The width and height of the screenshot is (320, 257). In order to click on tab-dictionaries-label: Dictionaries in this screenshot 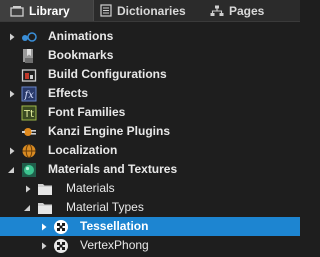, I will do `click(151, 10)`.